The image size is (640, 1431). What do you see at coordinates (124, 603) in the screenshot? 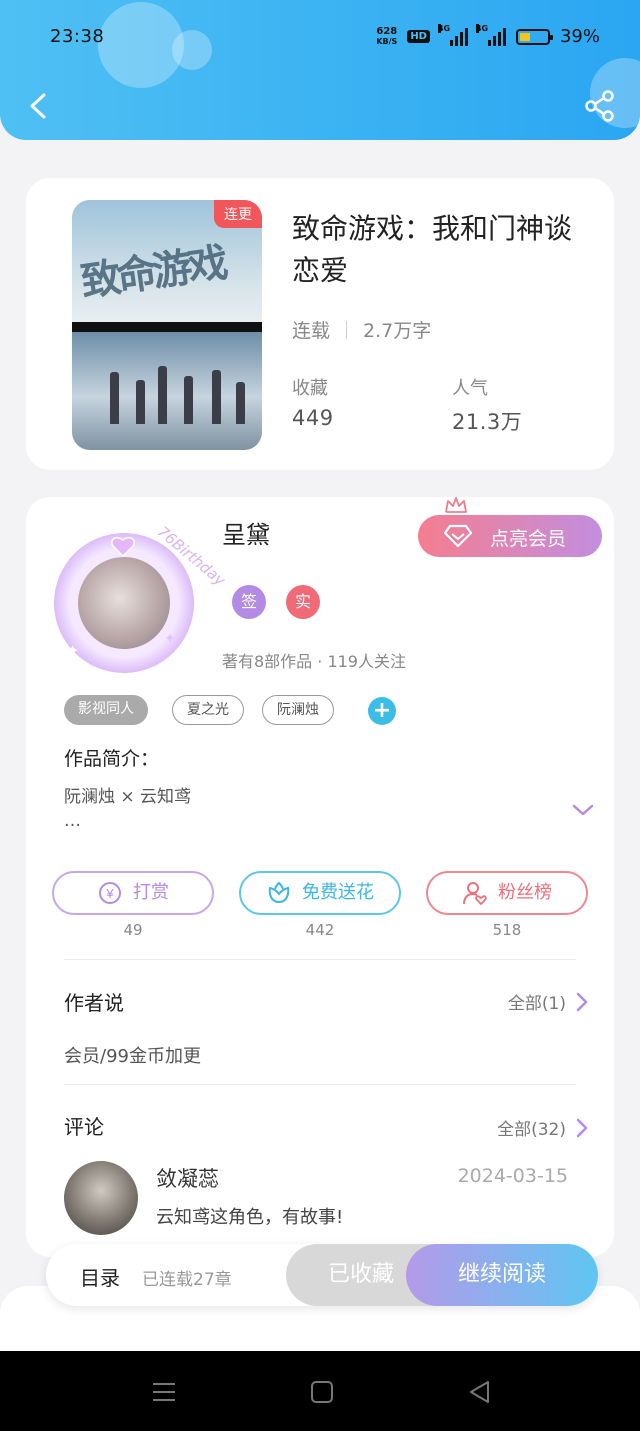
I see `avatar-photo` at bounding box center [124, 603].